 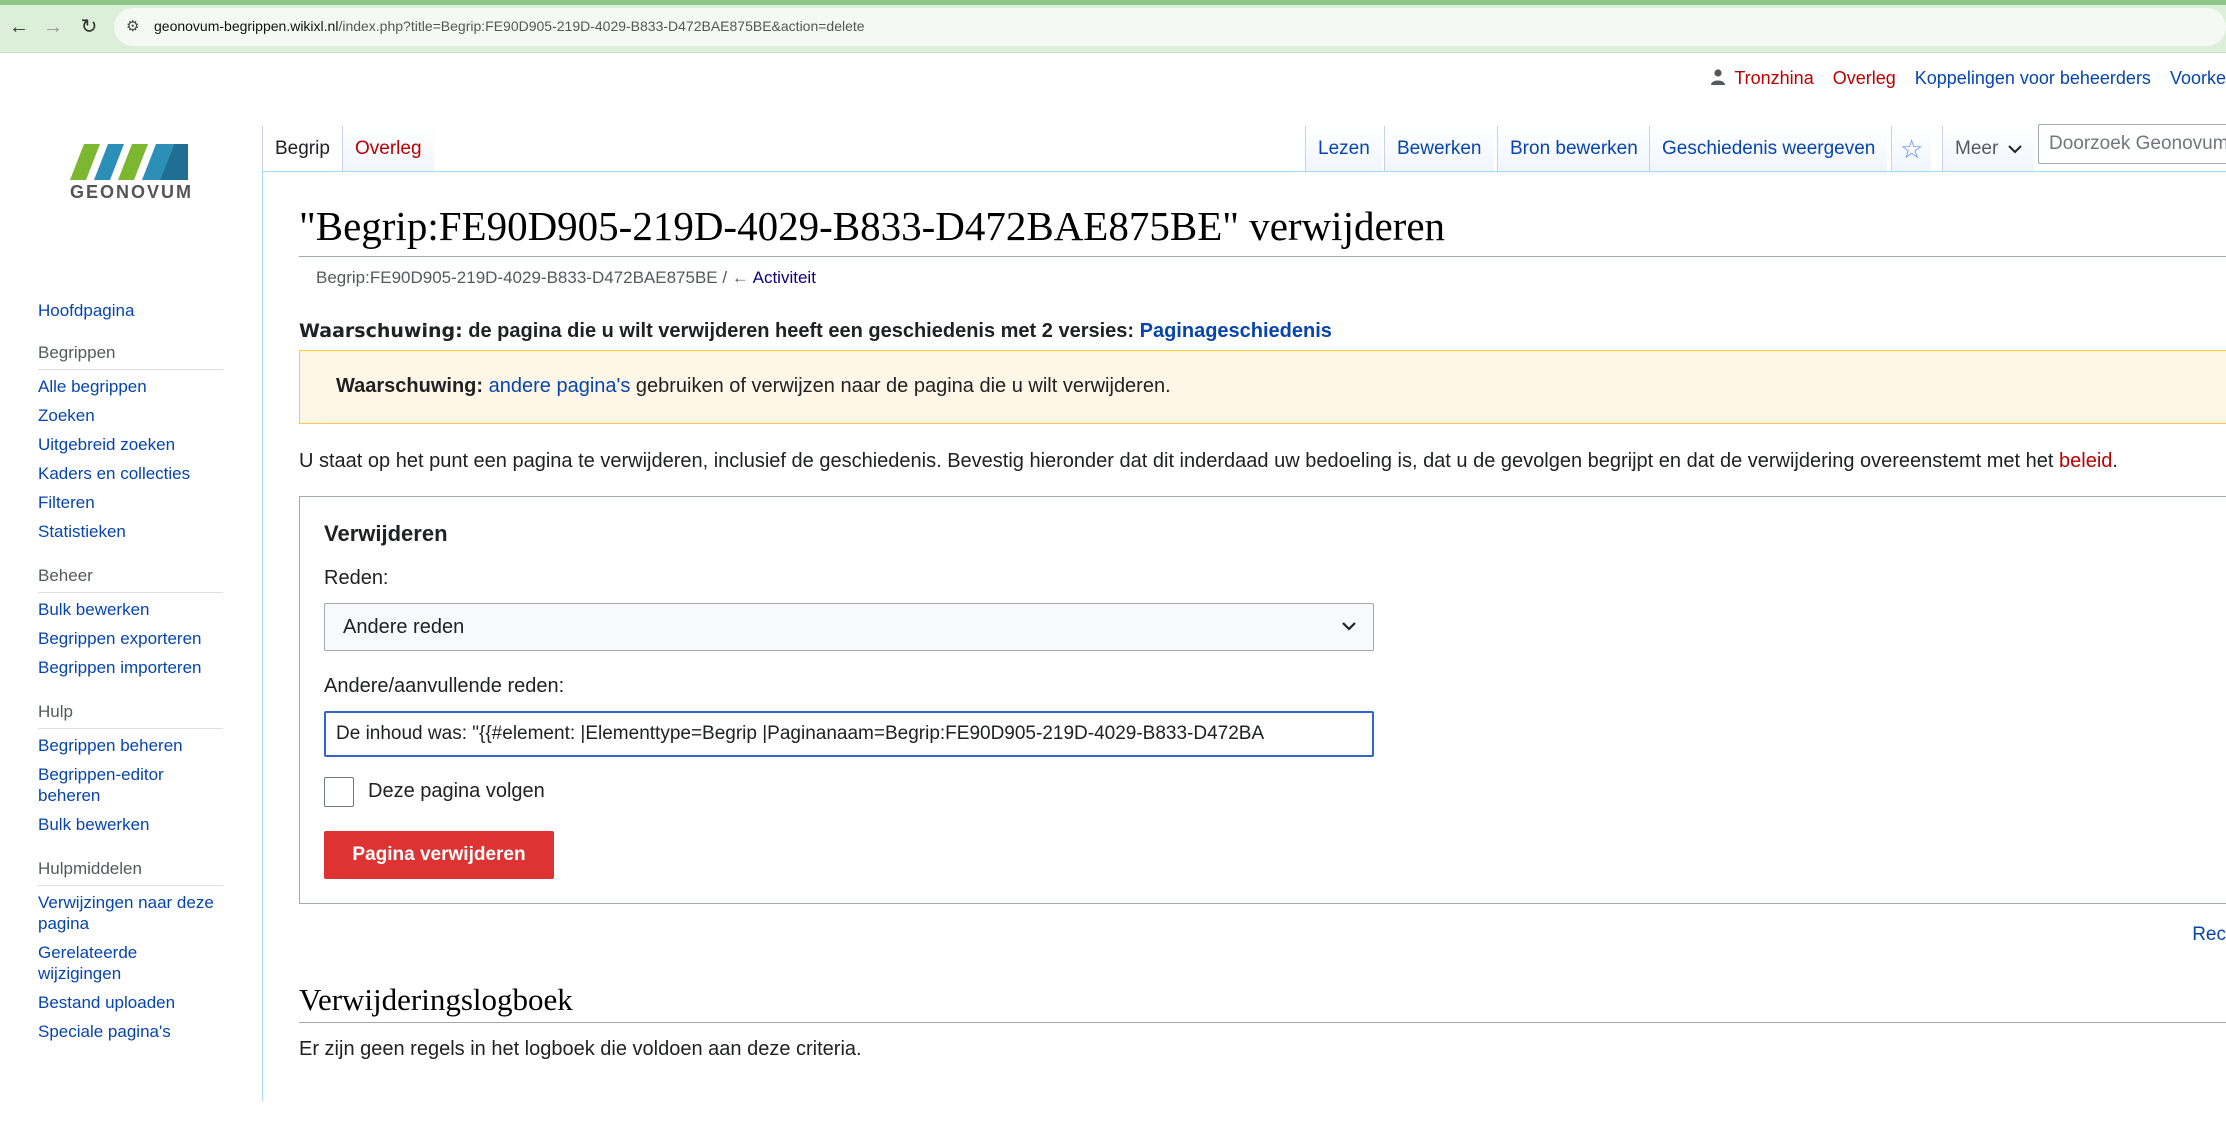 I want to click on watch-checkbox, so click(x=339, y=792).